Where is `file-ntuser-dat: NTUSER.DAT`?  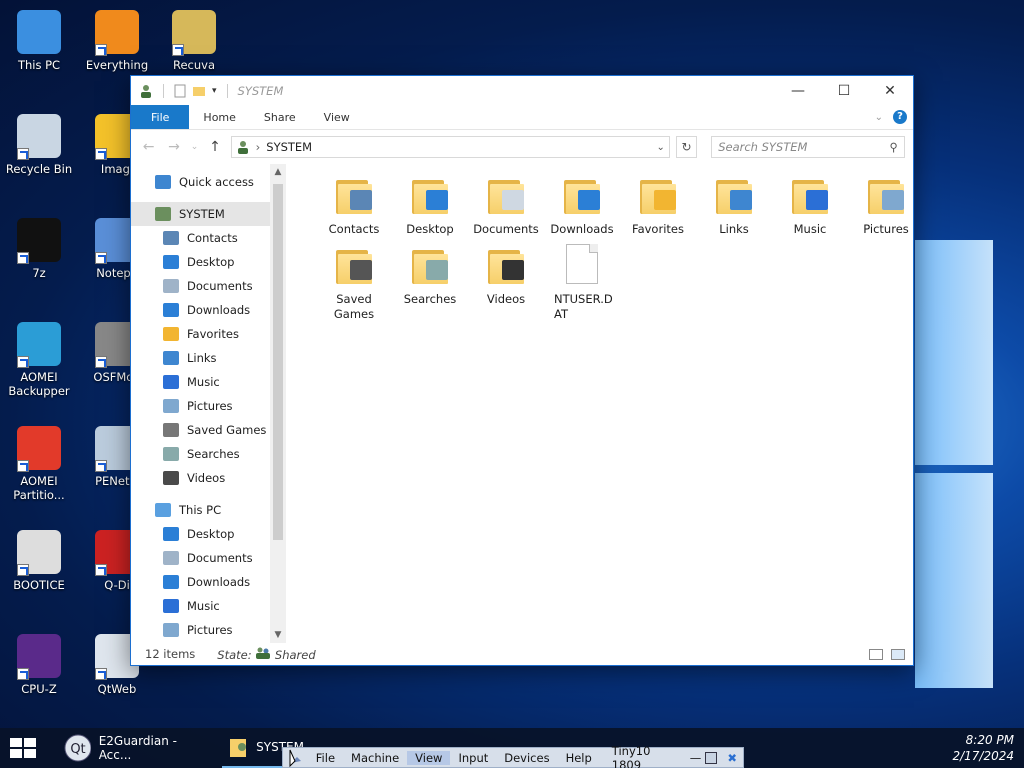 file-ntuser-dat: NTUSER.DAT is located at coordinates (582, 283).